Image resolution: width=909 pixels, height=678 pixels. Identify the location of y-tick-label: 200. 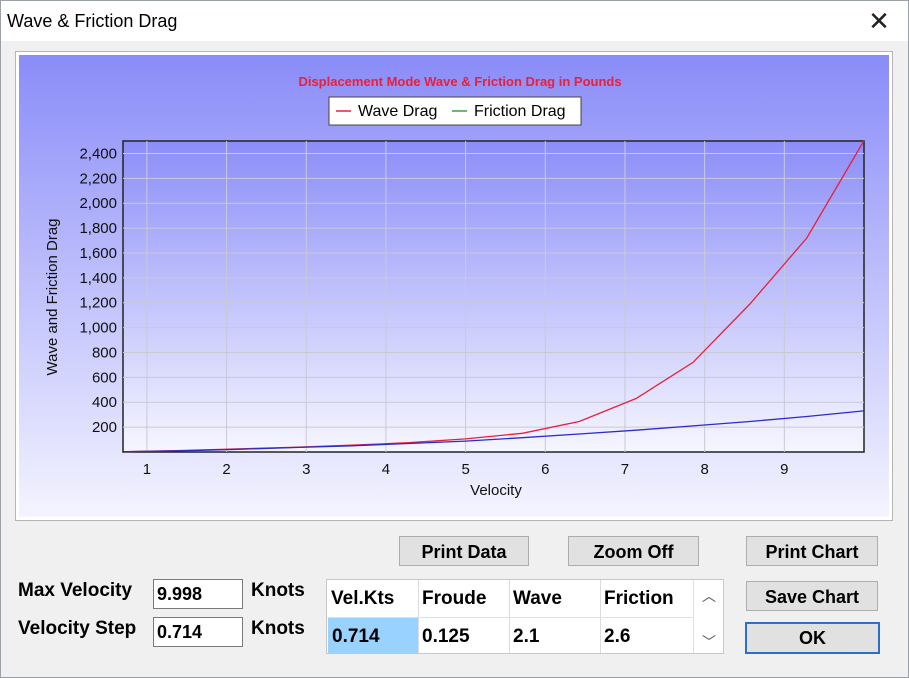
(104, 427).